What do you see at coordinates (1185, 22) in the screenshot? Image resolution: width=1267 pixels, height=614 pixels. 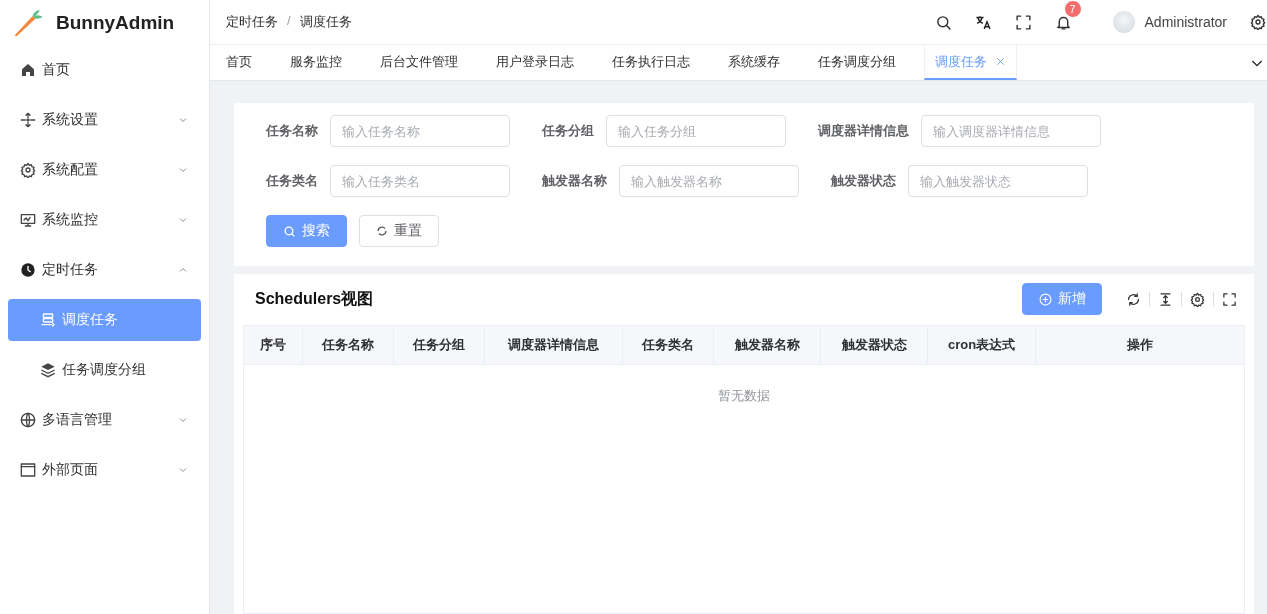 I see `user-name: Administrator` at bounding box center [1185, 22].